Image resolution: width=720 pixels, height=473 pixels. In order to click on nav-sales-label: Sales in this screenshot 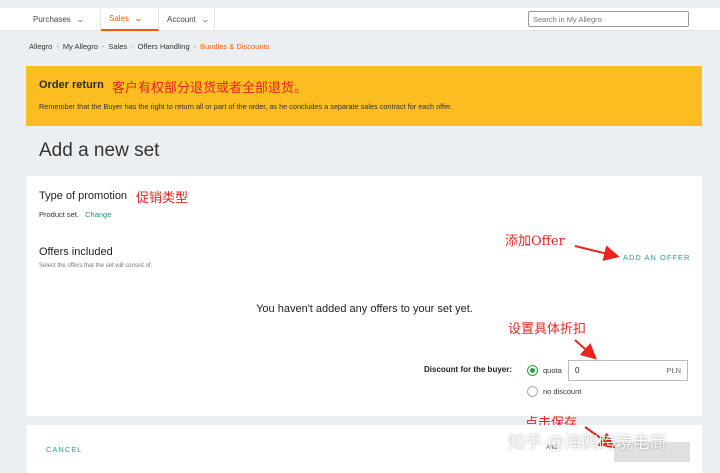, I will do `click(119, 18)`.